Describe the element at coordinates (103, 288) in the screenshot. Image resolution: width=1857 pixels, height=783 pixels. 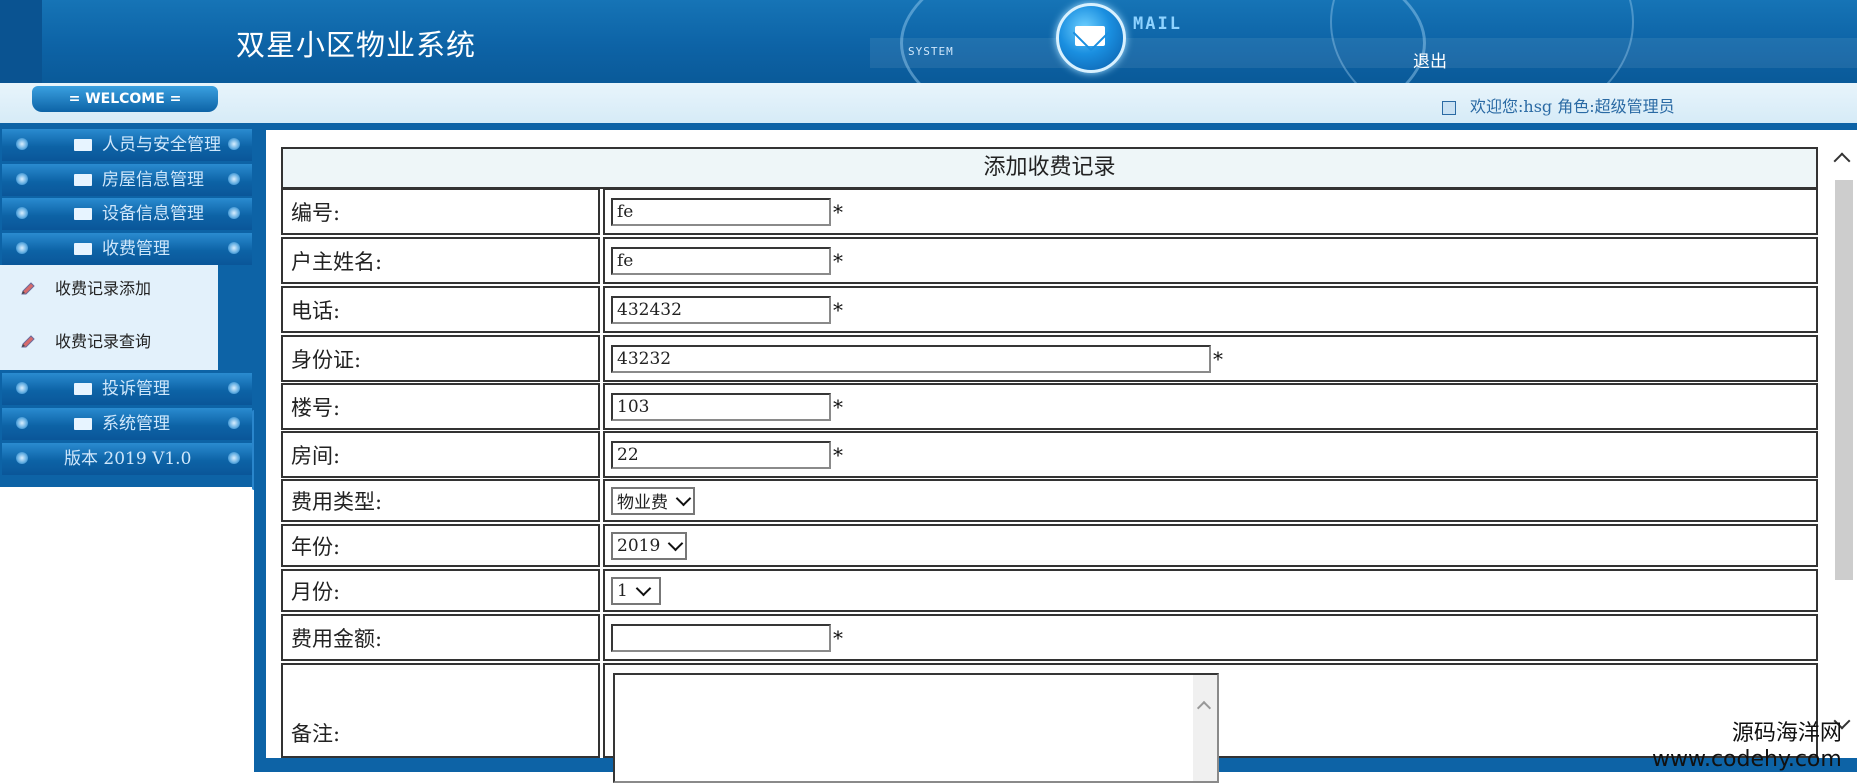
I see `submenu-item-label: 收费记录添加` at that location.